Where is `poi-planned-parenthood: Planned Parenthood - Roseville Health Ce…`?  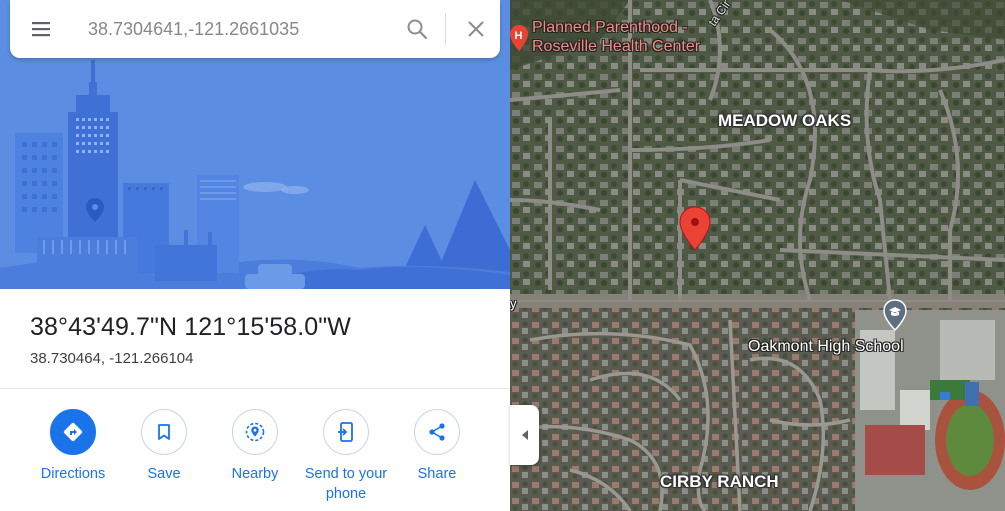 poi-planned-parenthood: Planned Parenthood - Roseville Health Ce… is located at coordinates (616, 37).